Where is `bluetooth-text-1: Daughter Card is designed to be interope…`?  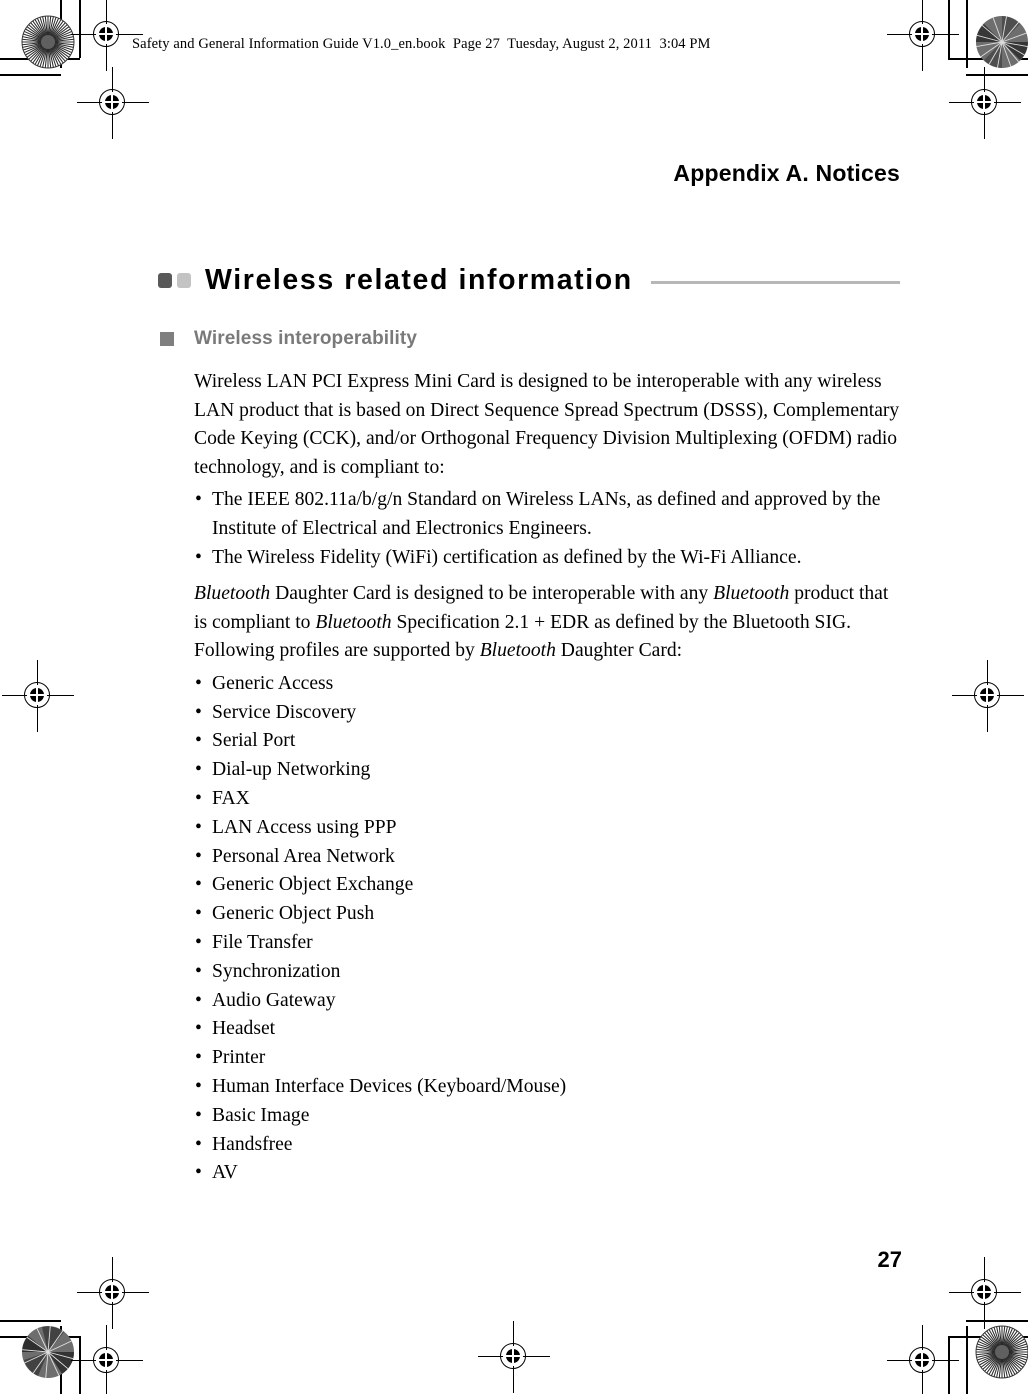 bluetooth-text-1: Daughter Card is designed to be interope… is located at coordinates (492, 594).